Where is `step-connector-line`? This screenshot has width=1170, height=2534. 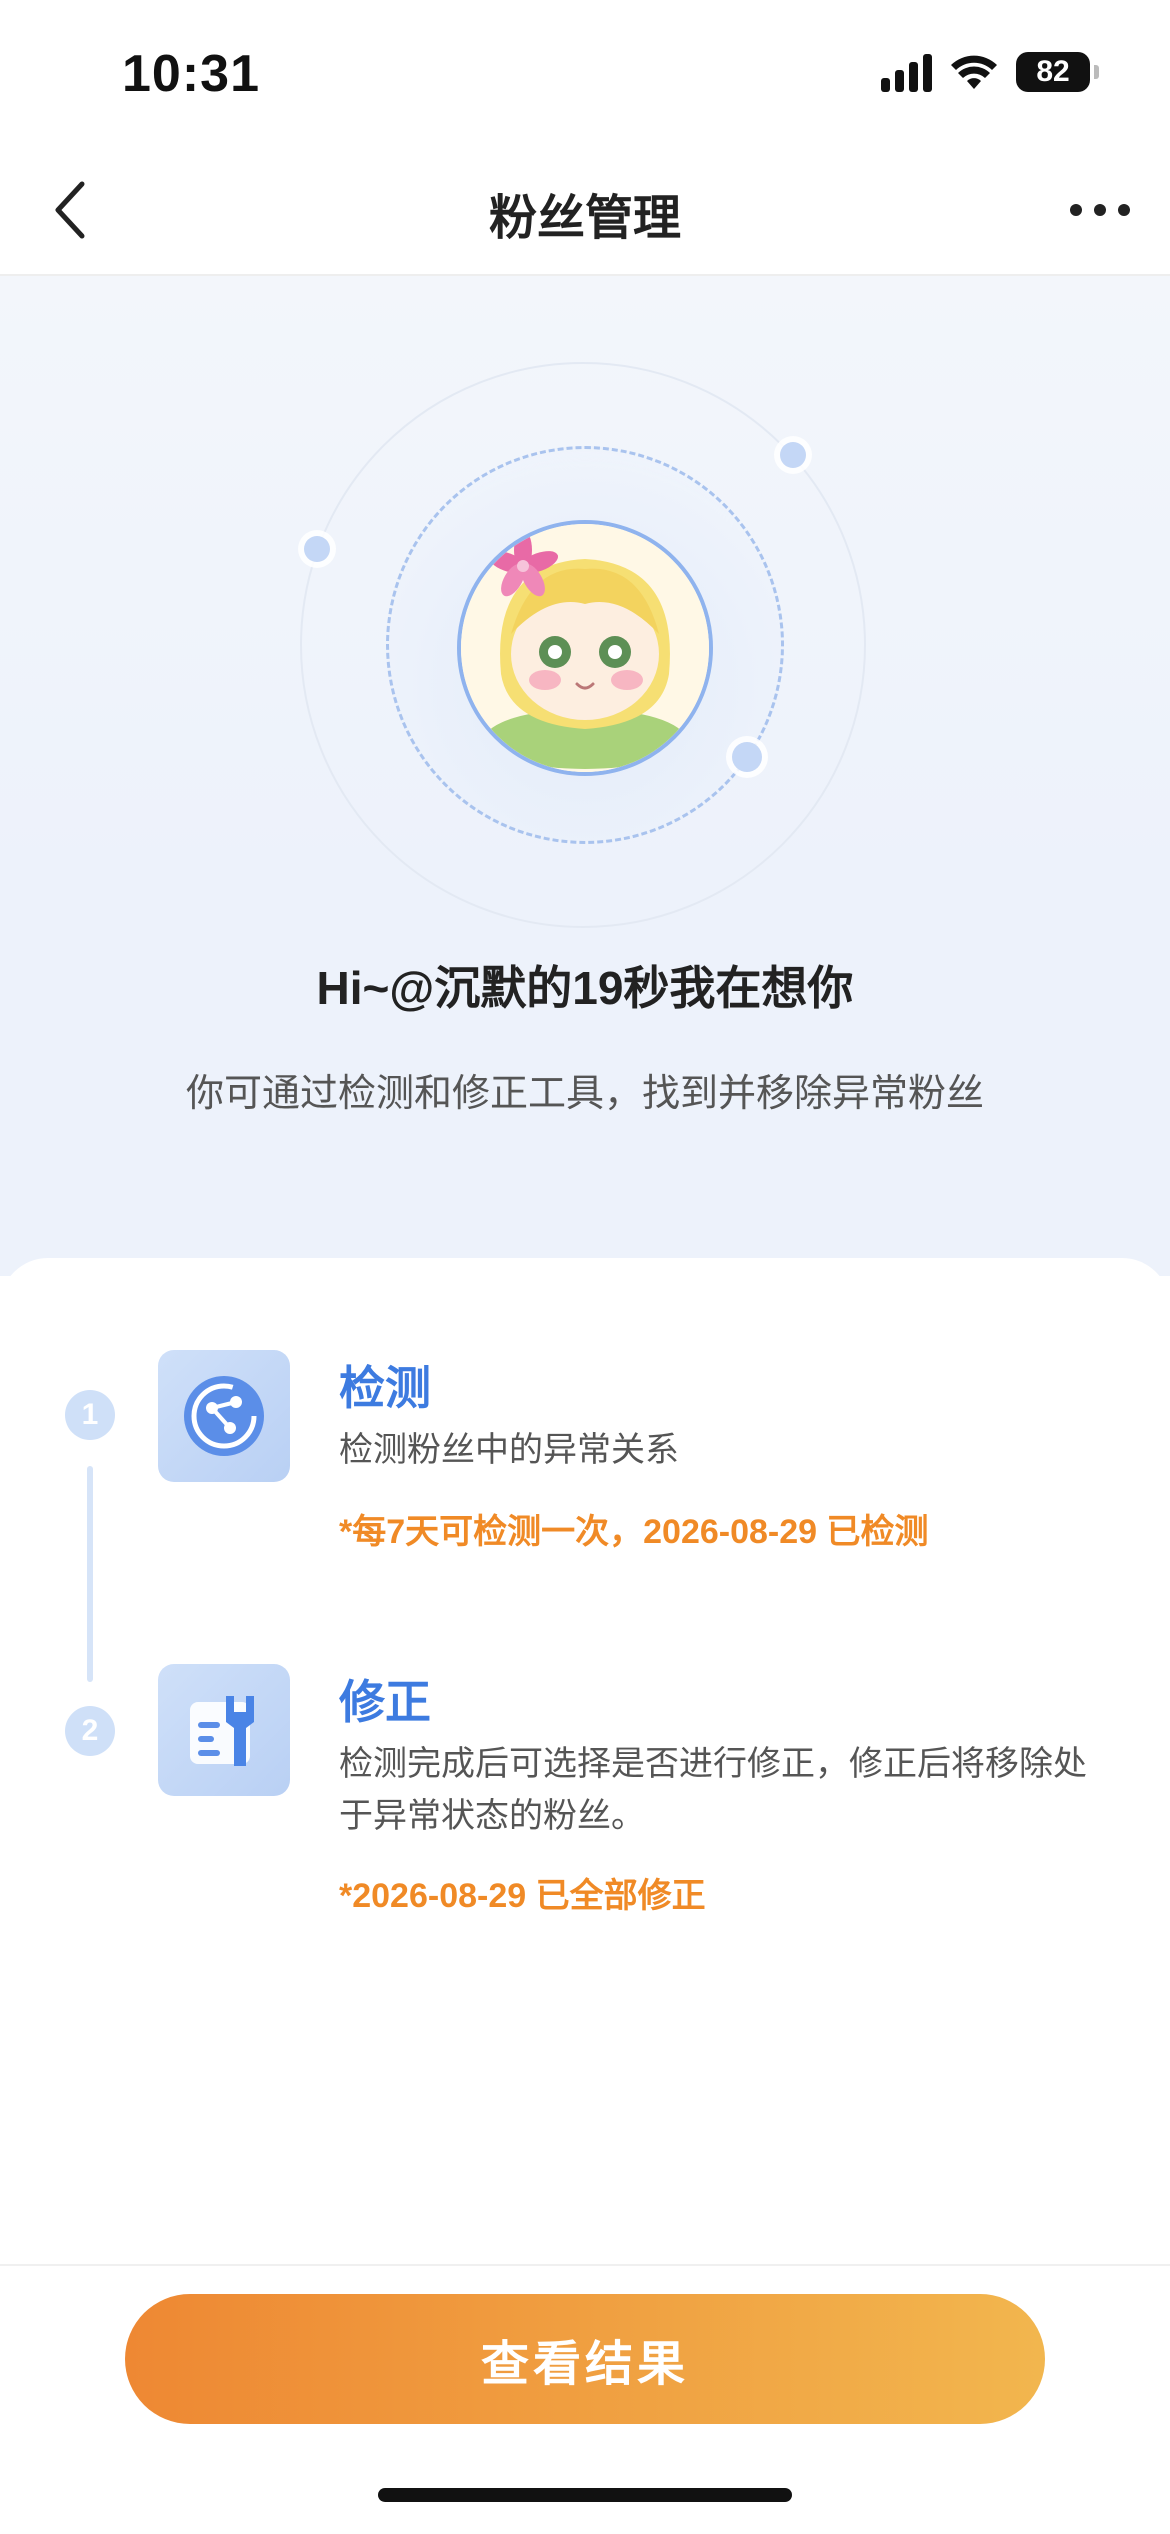 step-connector-line is located at coordinates (90, 1574).